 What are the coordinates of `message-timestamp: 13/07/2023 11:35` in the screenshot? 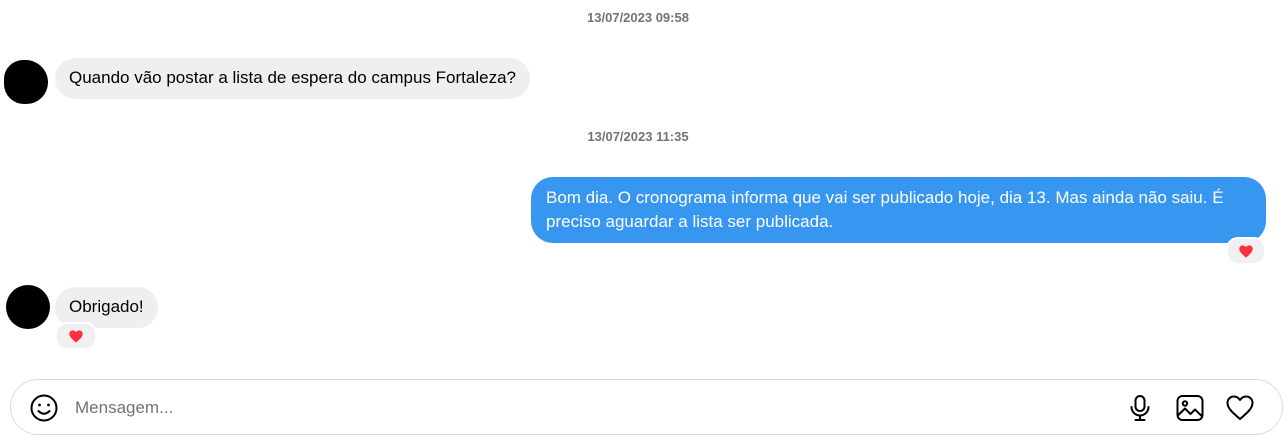 It's located at (638, 136).